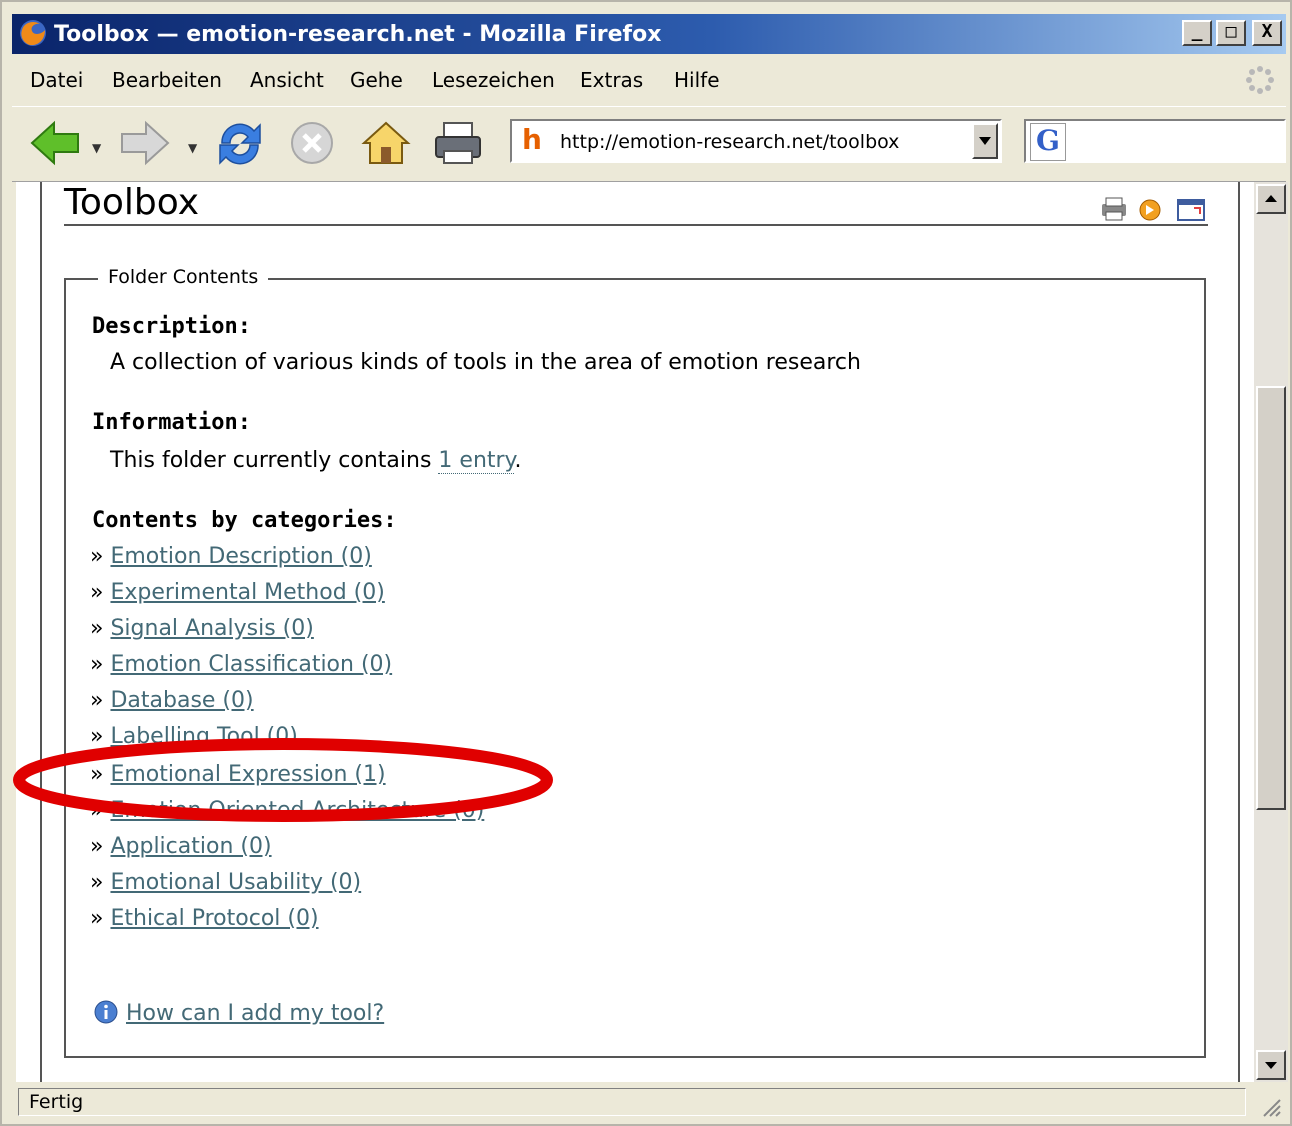 The width and height of the screenshot is (1292, 1126). Describe the element at coordinates (255, 1013) in the screenshot. I see `add-tool-link: How can I add my tool?` at that location.